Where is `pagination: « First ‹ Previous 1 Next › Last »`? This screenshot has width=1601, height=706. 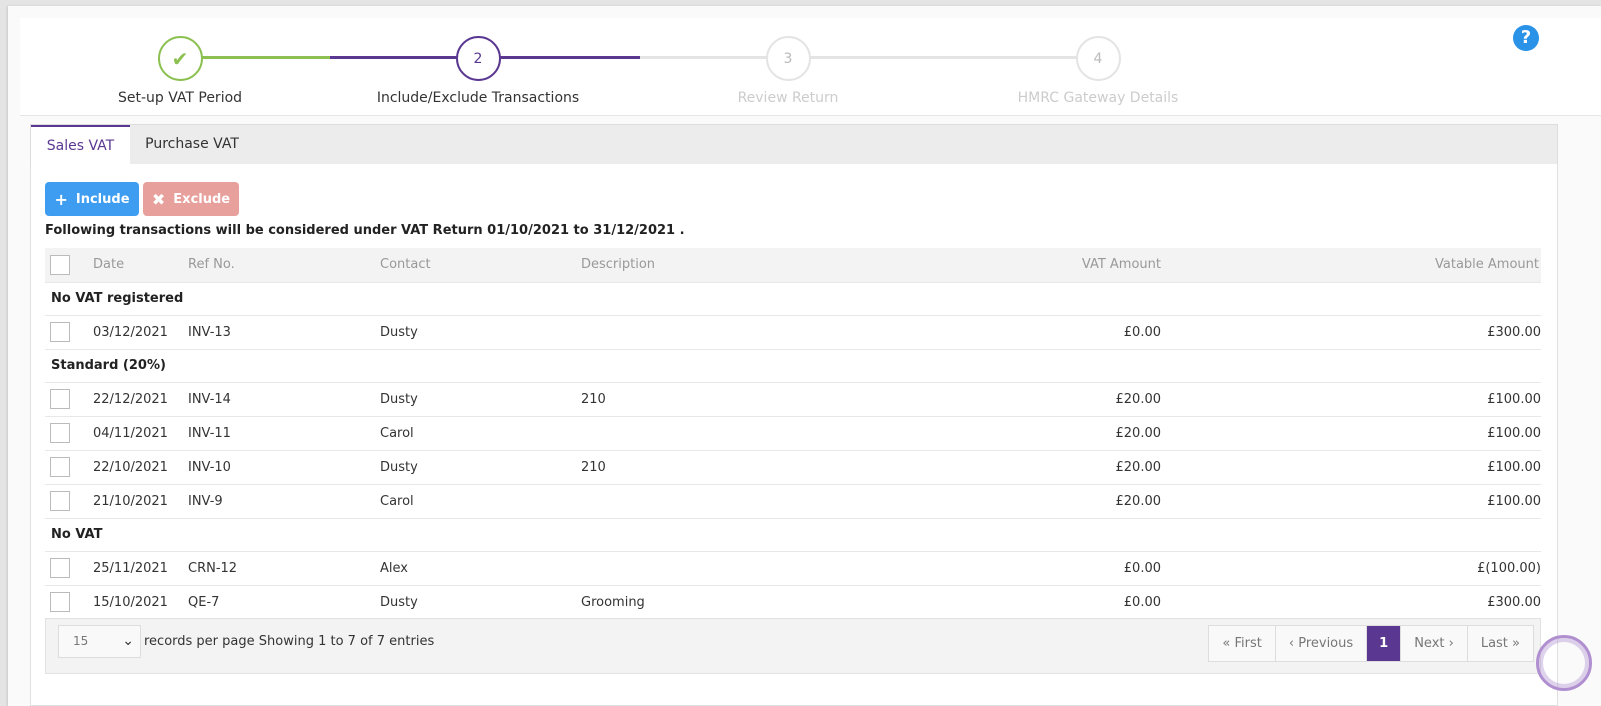 pagination: « First ‹ Previous 1 Next › Last » is located at coordinates (1371, 643).